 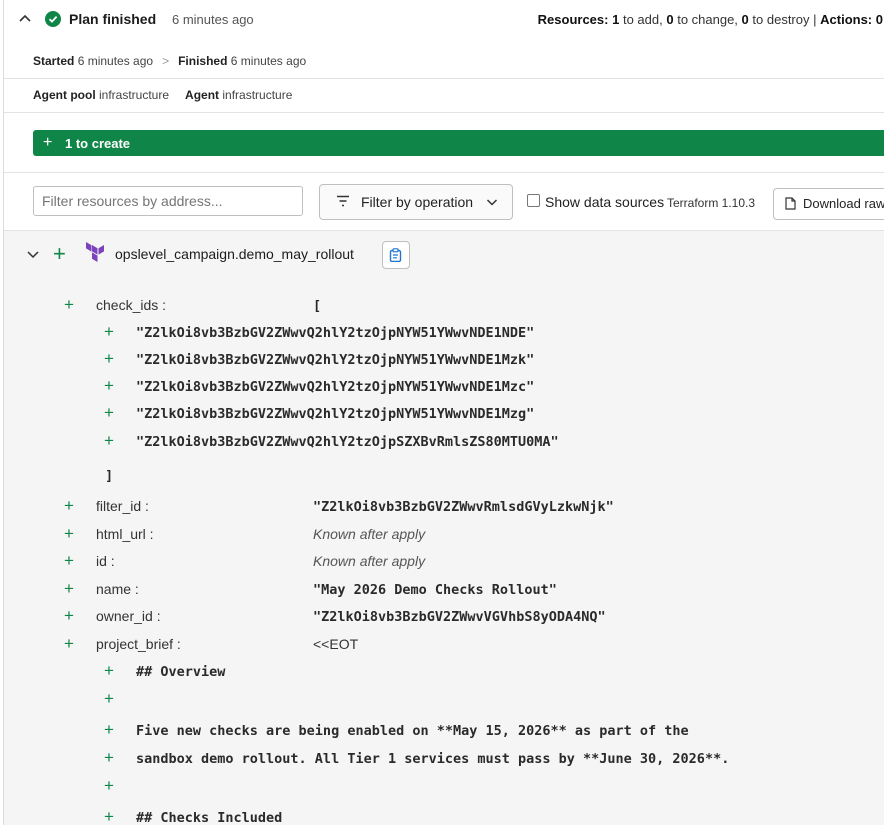 I want to click on attribute-key-check-ids: check_ids :, so click(x=131, y=305).